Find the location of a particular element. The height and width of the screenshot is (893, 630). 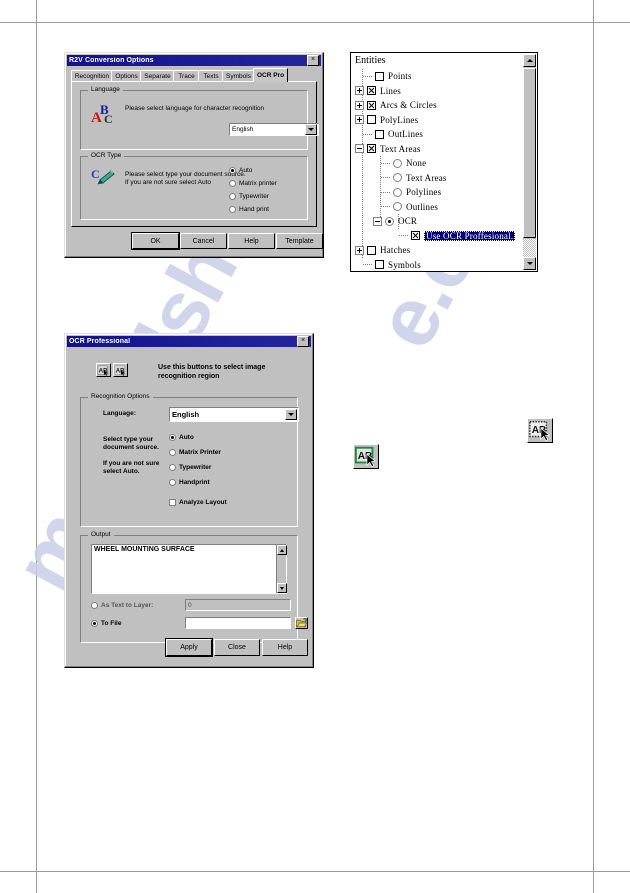

page-margin-line-bottom is located at coordinates (315, 871).